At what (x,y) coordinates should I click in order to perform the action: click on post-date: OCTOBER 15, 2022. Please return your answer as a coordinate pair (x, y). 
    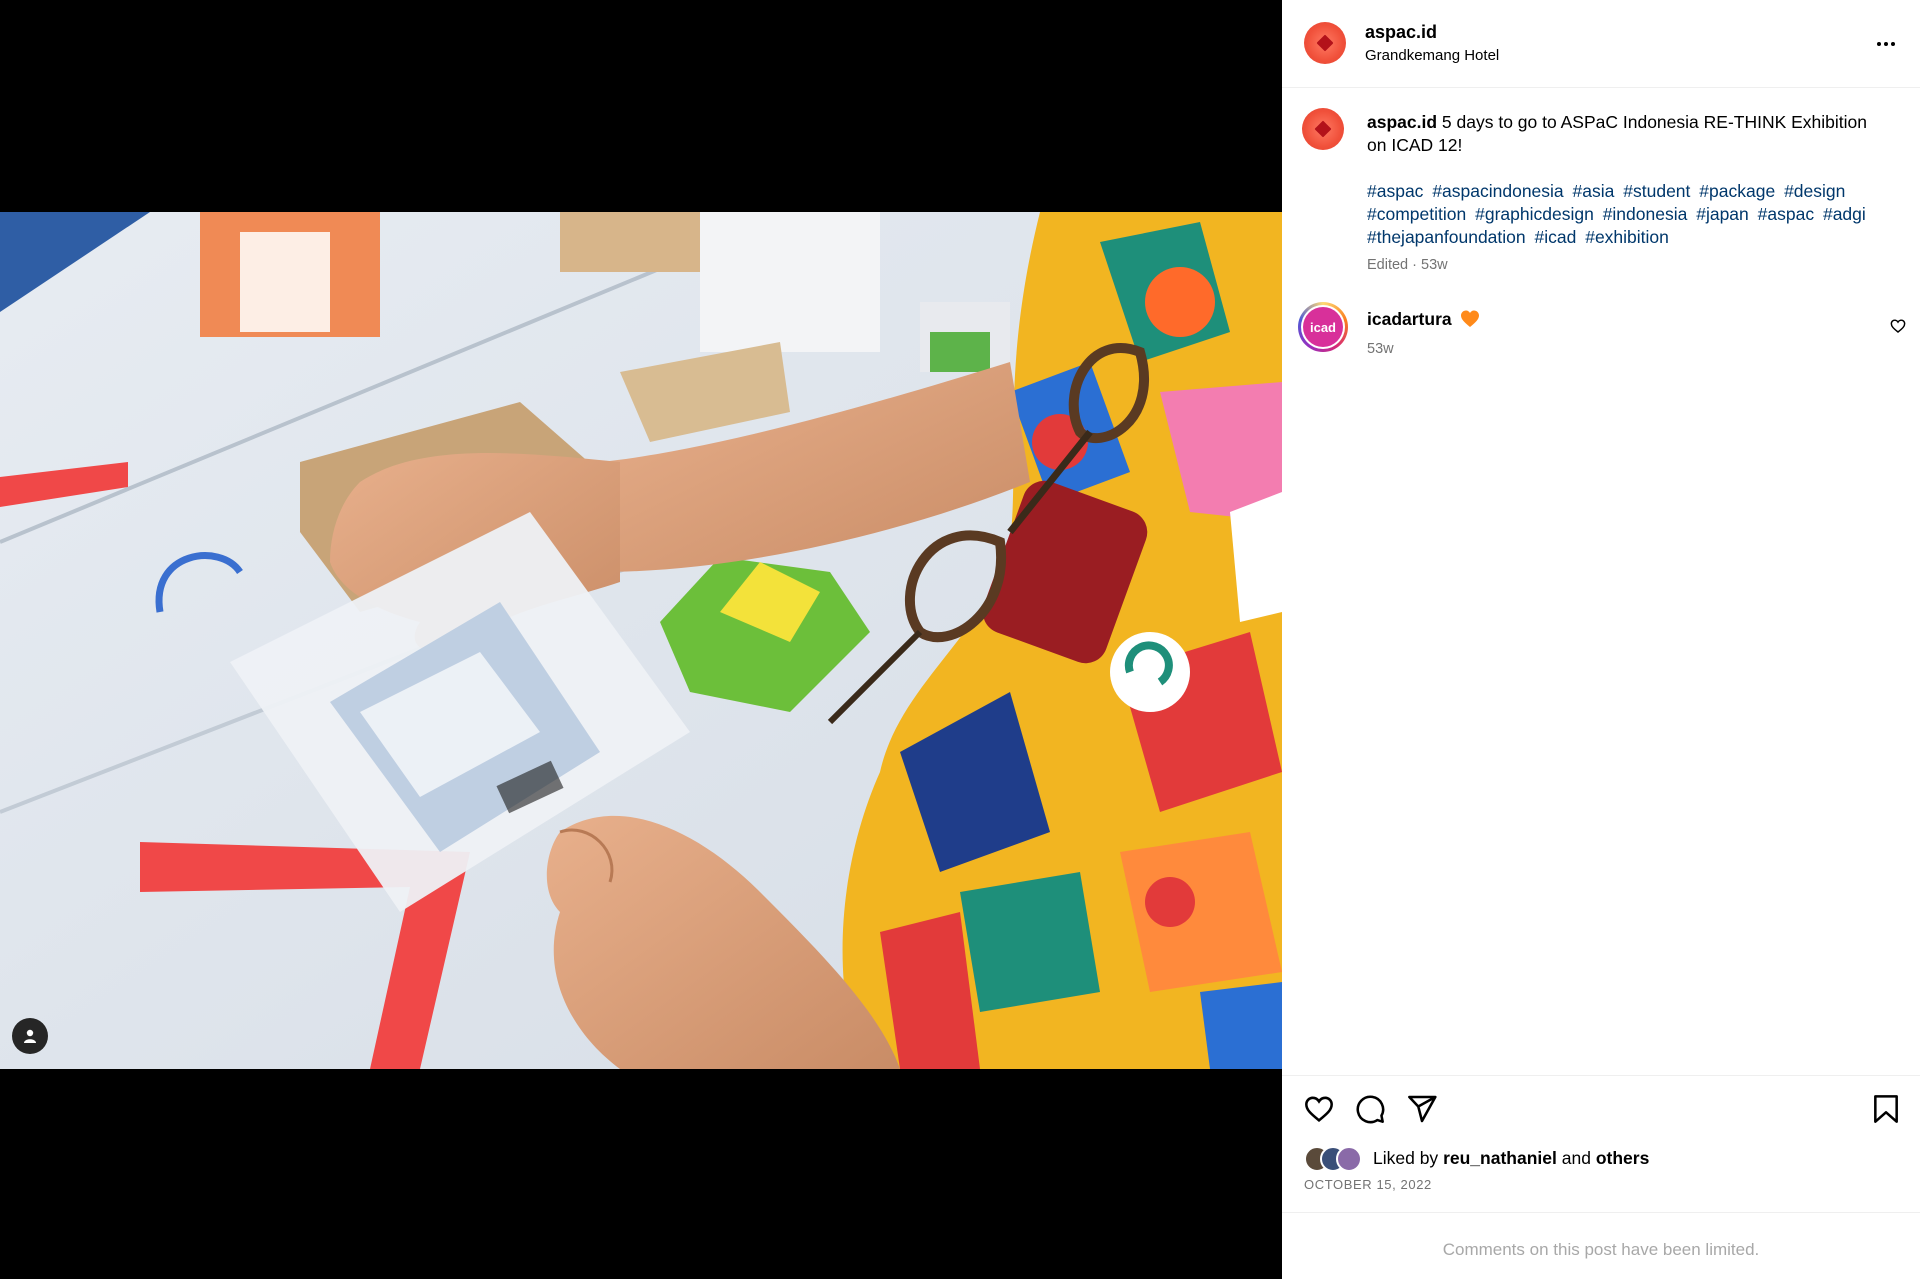
    Looking at the image, I should click on (1368, 1184).